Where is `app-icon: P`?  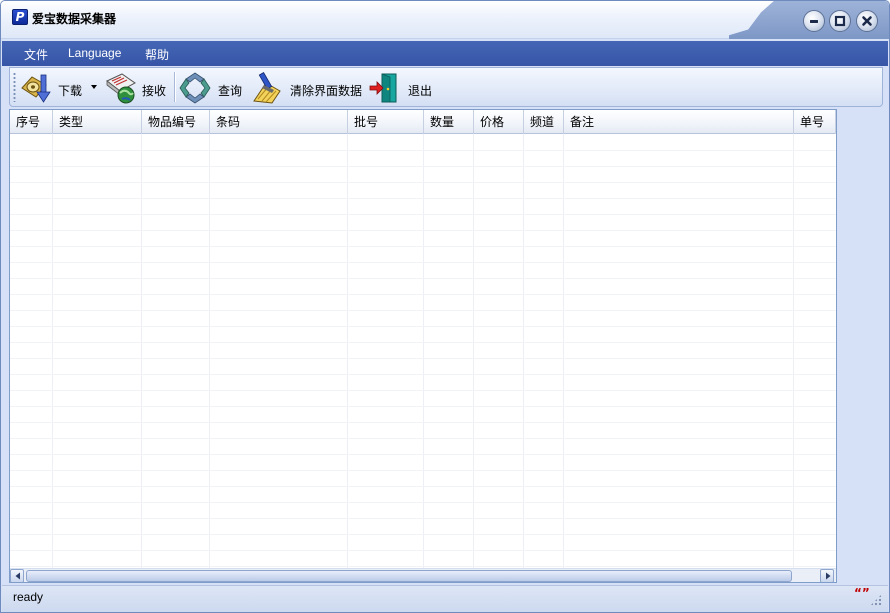
app-icon: P is located at coordinates (20, 17).